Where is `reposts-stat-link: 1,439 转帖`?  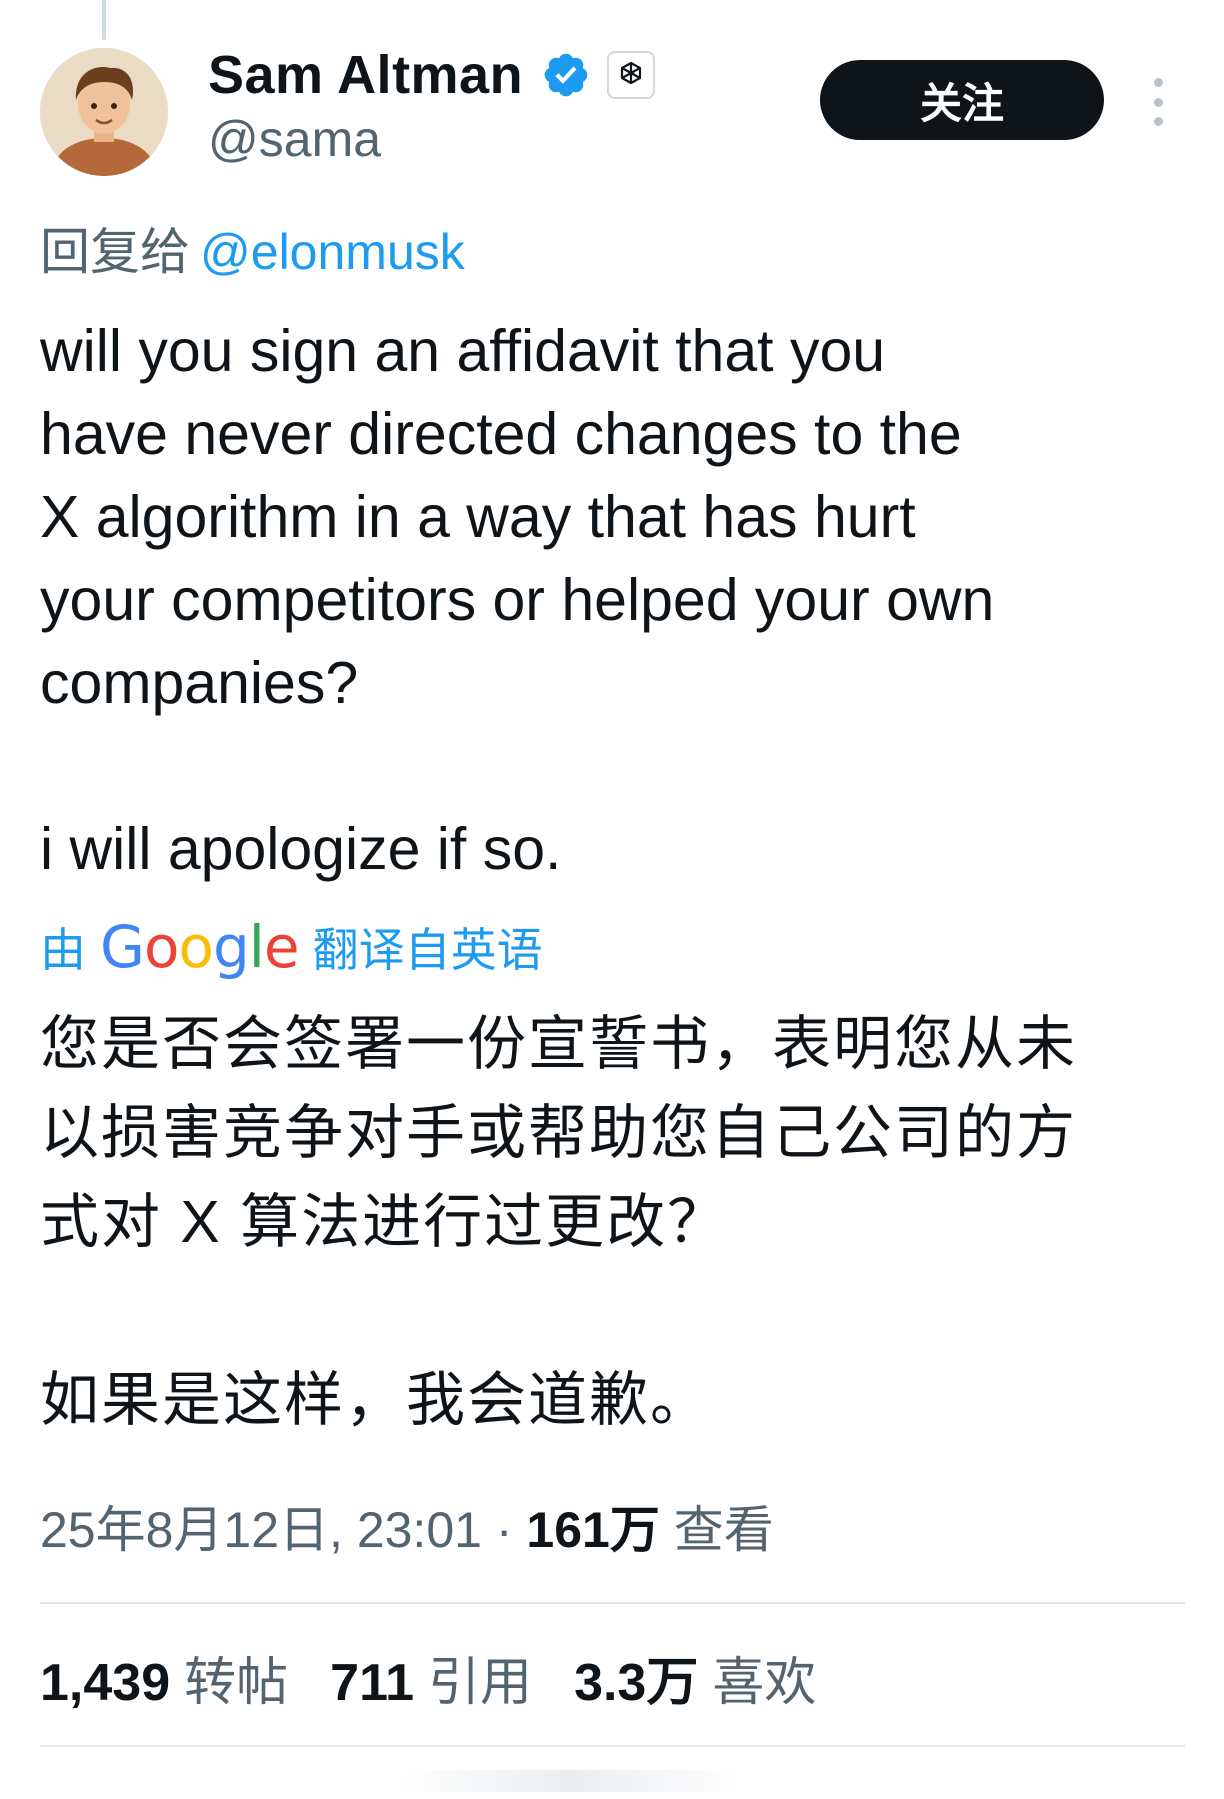 reposts-stat-link: 1,439 转帖 is located at coordinates (164, 1677).